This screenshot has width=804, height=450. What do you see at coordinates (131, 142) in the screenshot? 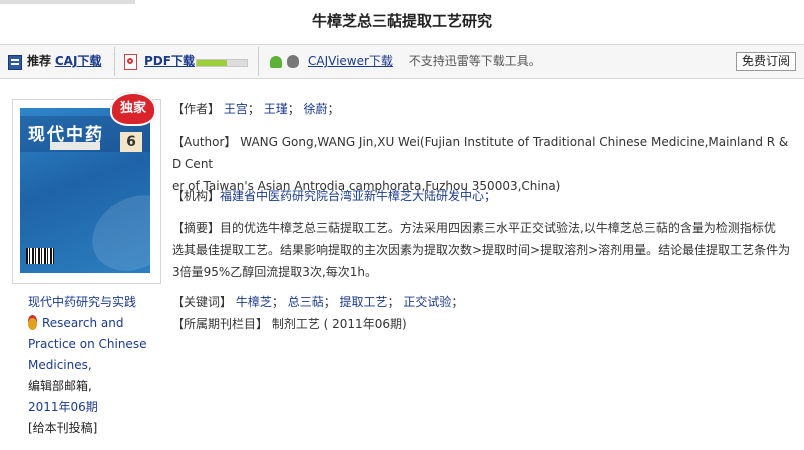
I see `cover-issue-number: 6` at bounding box center [131, 142].